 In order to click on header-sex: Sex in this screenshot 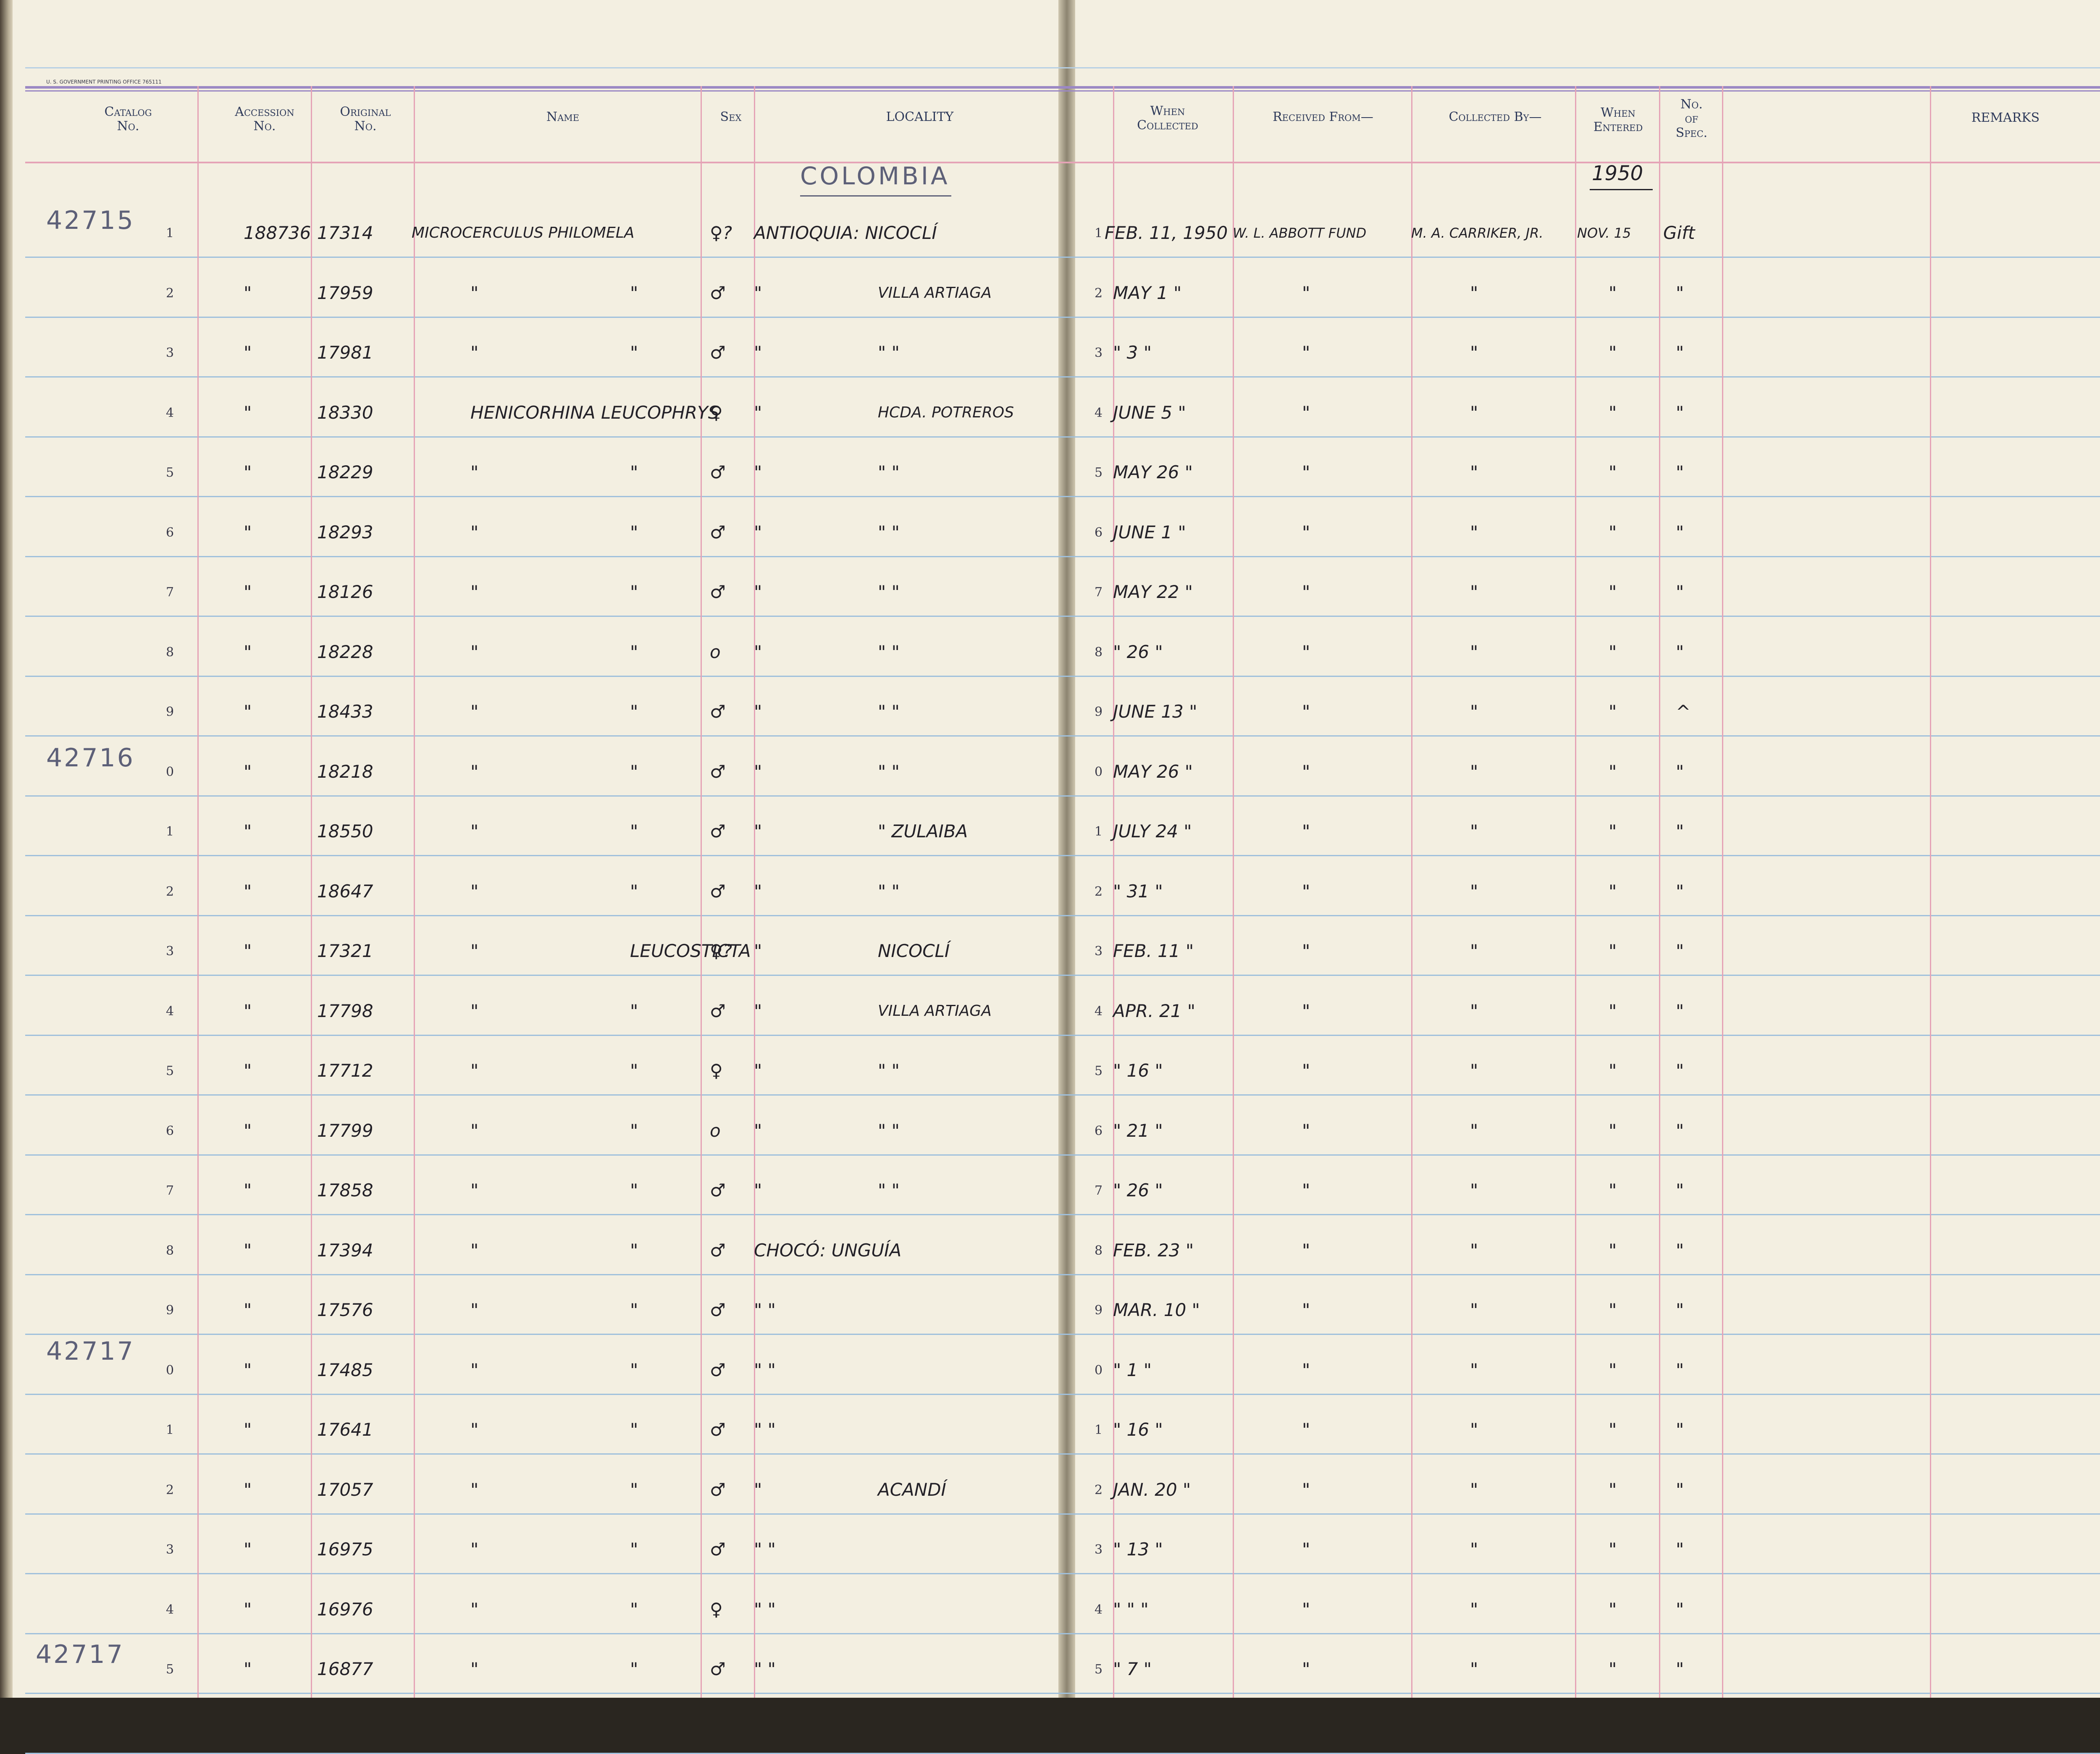, I will do `click(731, 117)`.